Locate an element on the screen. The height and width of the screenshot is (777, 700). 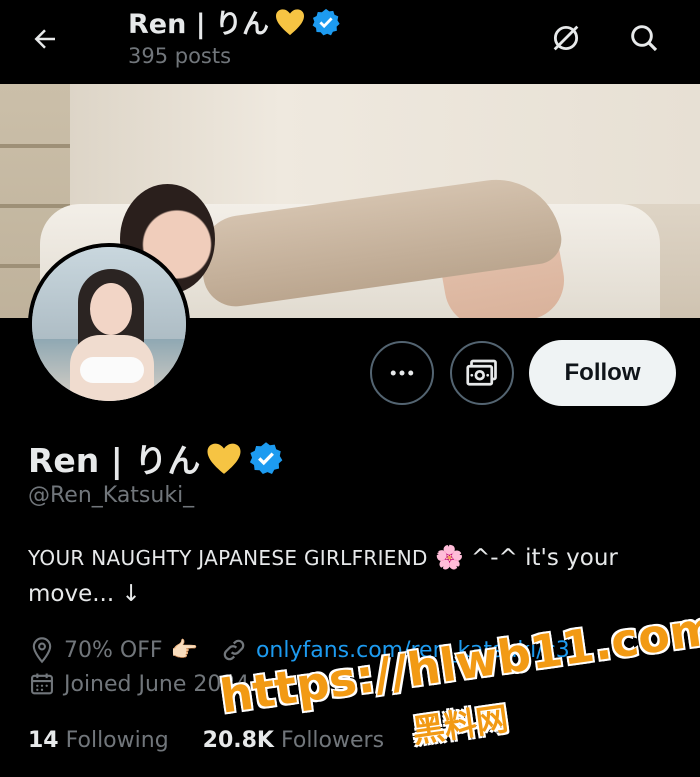
money-icon is located at coordinates (481, 372).